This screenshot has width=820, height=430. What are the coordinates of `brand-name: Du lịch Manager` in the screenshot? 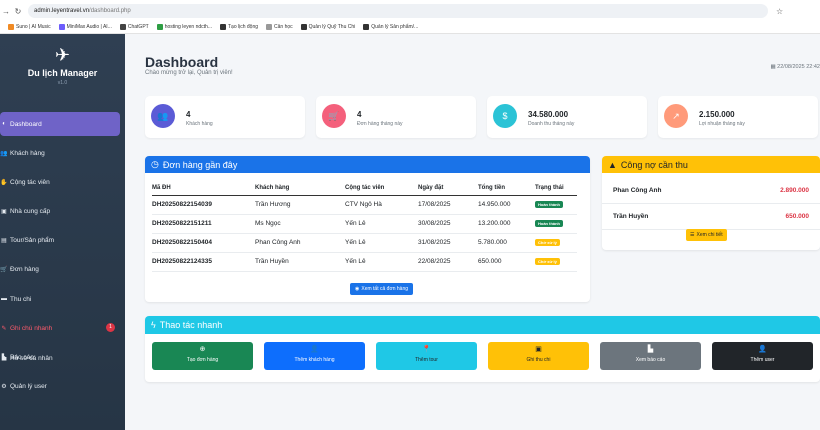 It's located at (62, 73).